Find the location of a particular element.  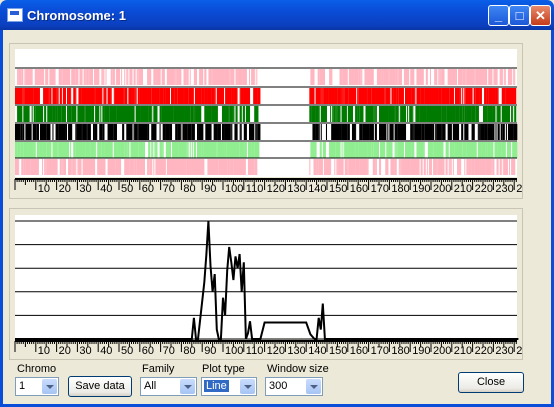

chromo-select: 1 is located at coordinates (37, 386).